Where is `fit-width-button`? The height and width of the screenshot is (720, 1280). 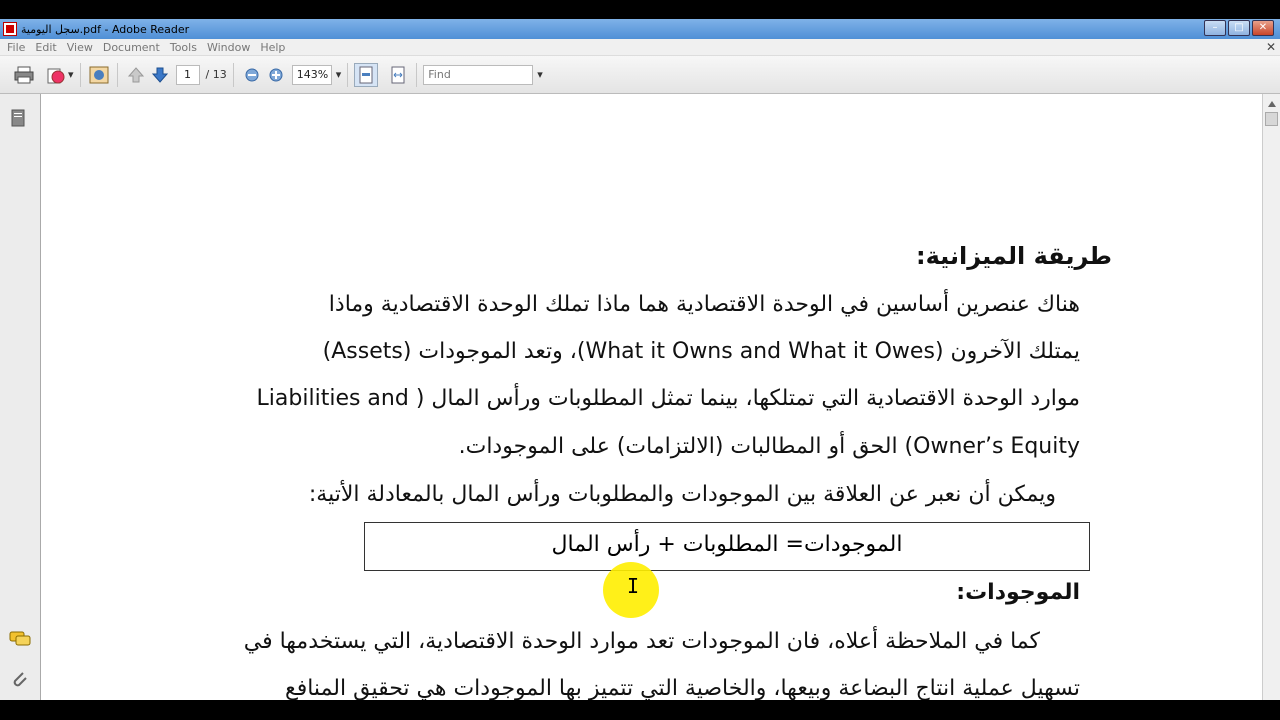
fit-width-button is located at coordinates (398, 75).